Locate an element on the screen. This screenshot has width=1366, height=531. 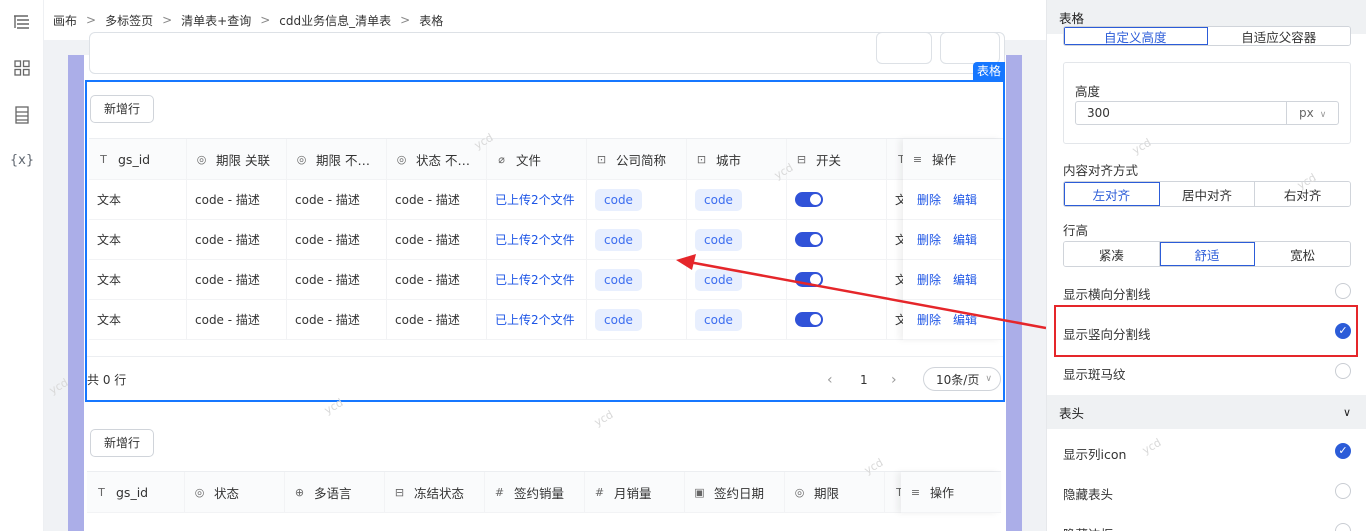
unit-value: px is located at coordinates (1306, 113).